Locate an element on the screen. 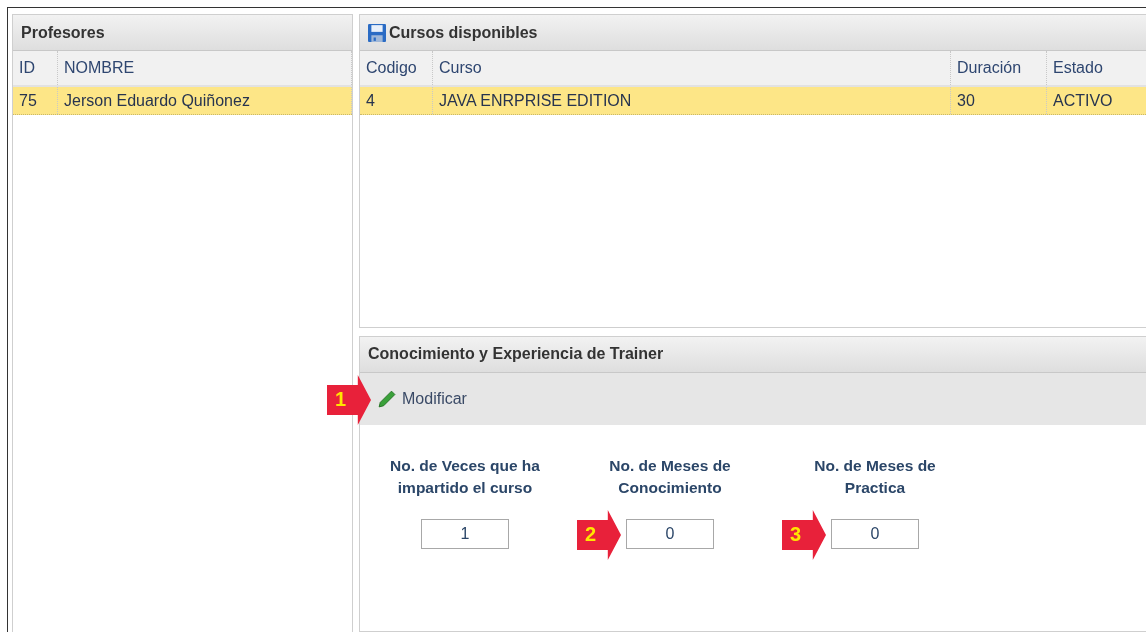 This screenshot has height=632, width=1146. column-header: Codigo is located at coordinates (396, 68).